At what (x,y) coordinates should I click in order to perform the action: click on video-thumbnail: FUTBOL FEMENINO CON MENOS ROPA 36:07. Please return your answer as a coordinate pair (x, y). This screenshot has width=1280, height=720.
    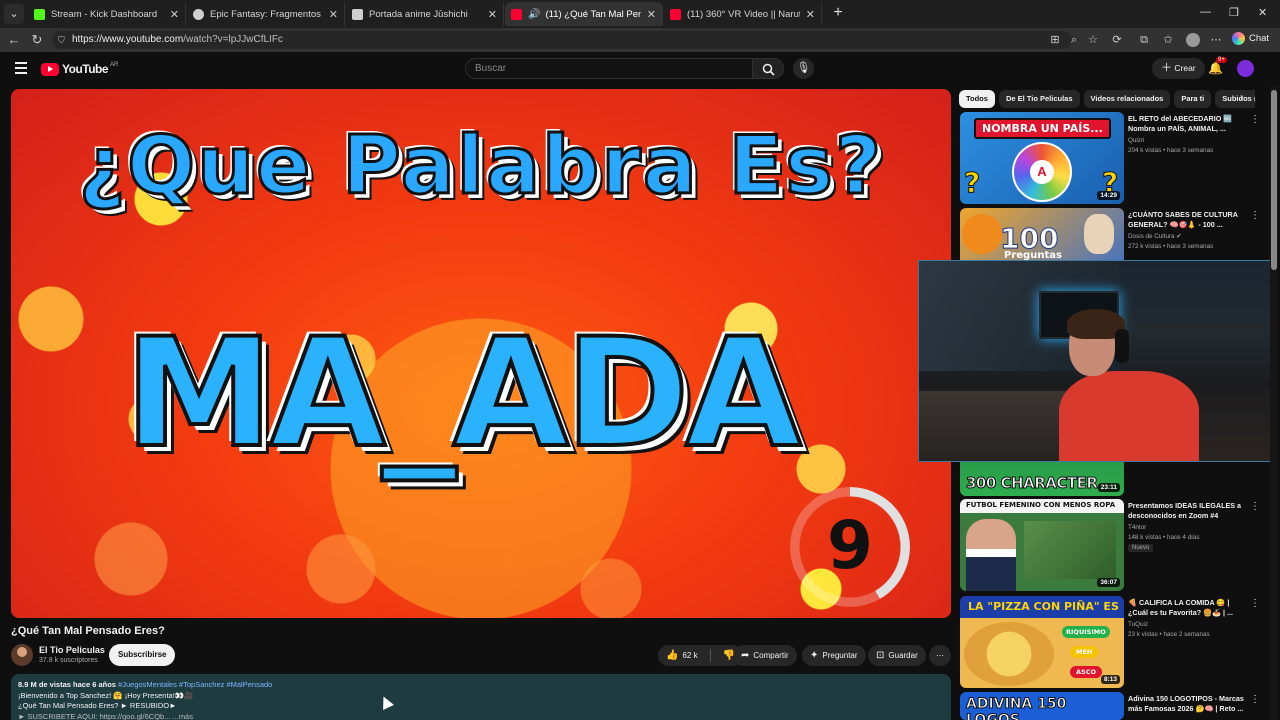
    Looking at the image, I should click on (1042, 545).